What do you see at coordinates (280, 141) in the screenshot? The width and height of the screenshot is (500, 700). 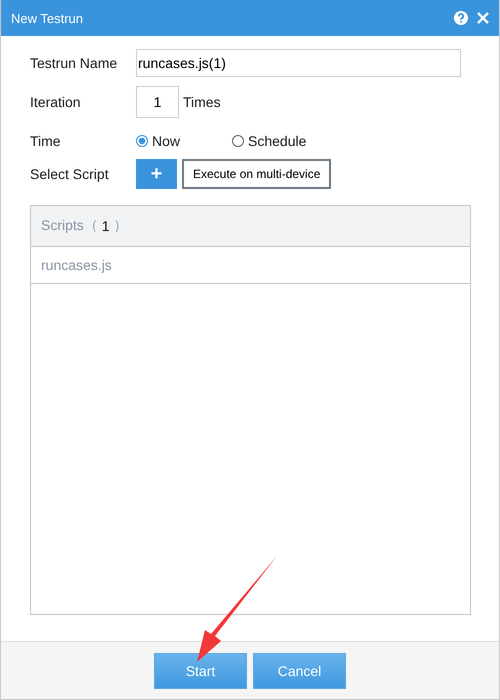 I see `radio-option: Schedule` at bounding box center [280, 141].